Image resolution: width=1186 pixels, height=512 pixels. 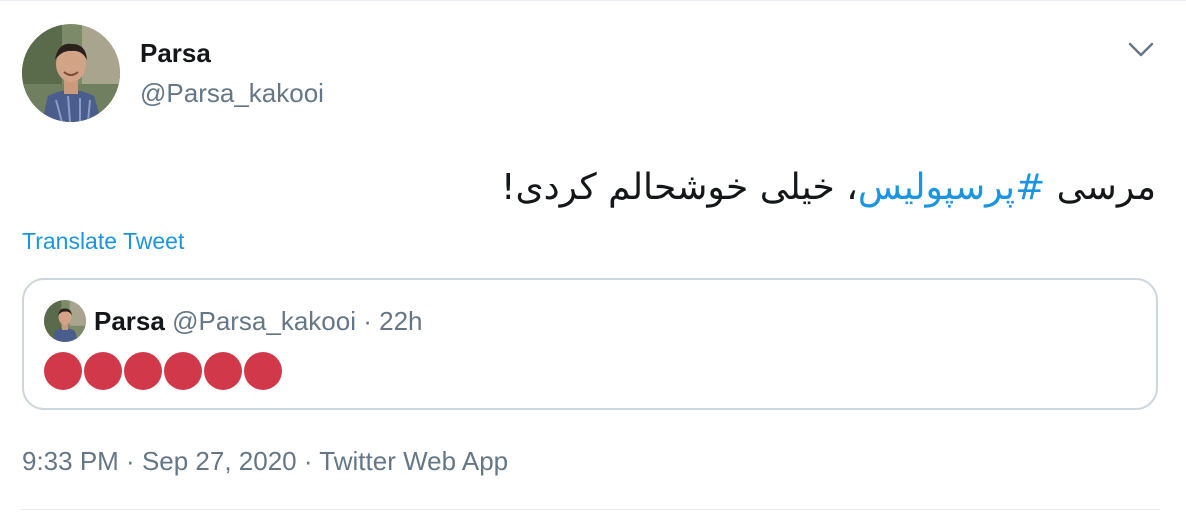 I want to click on tweet-text: مرسی #پرسپولیس، خیلی خوشحالم کردی!, so click(x=606, y=188).